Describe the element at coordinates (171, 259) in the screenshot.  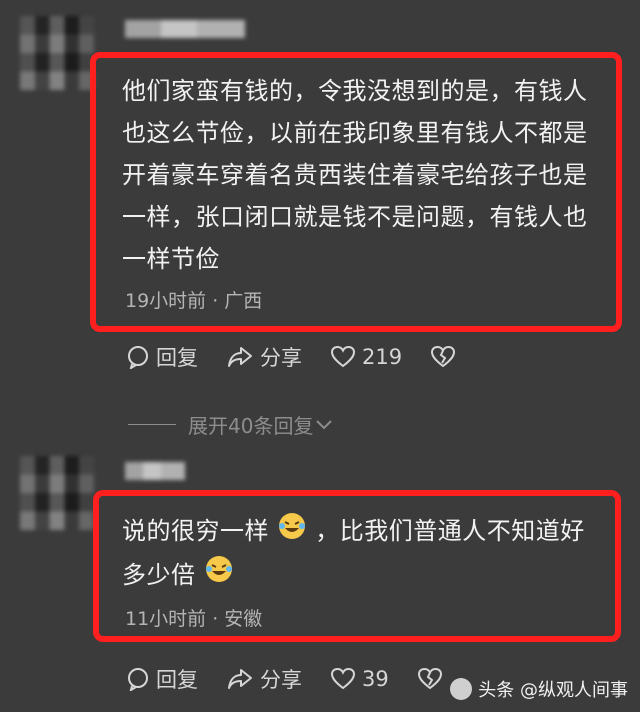
I see `comment-line: 一样节俭` at that location.